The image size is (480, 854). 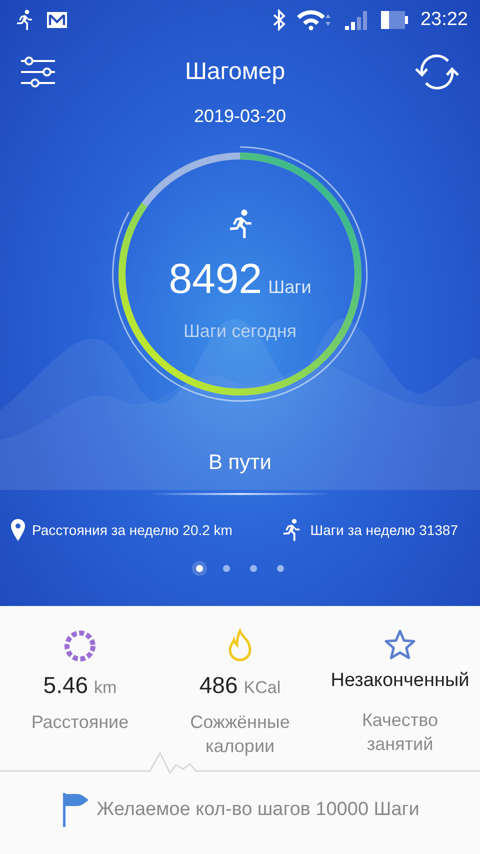 What do you see at coordinates (38, 72) in the screenshot?
I see `settings-icon` at bounding box center [38, 72].